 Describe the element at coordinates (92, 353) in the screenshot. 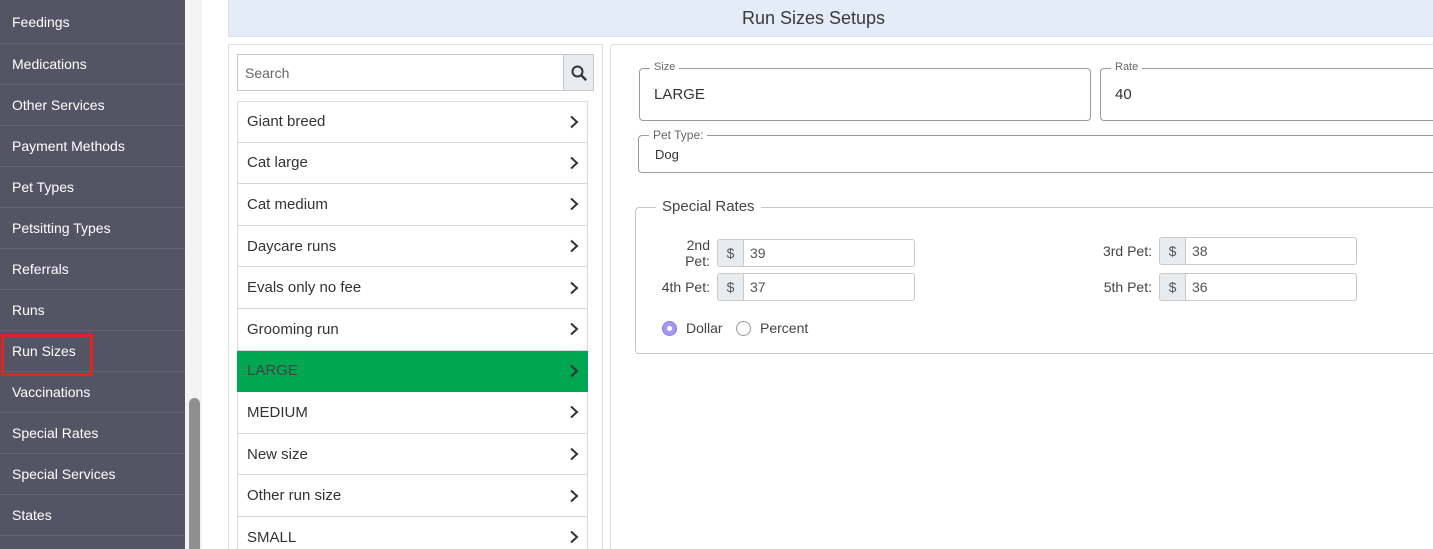

I see `sidebar-item-run-sizes: Run Sizes` at that location.